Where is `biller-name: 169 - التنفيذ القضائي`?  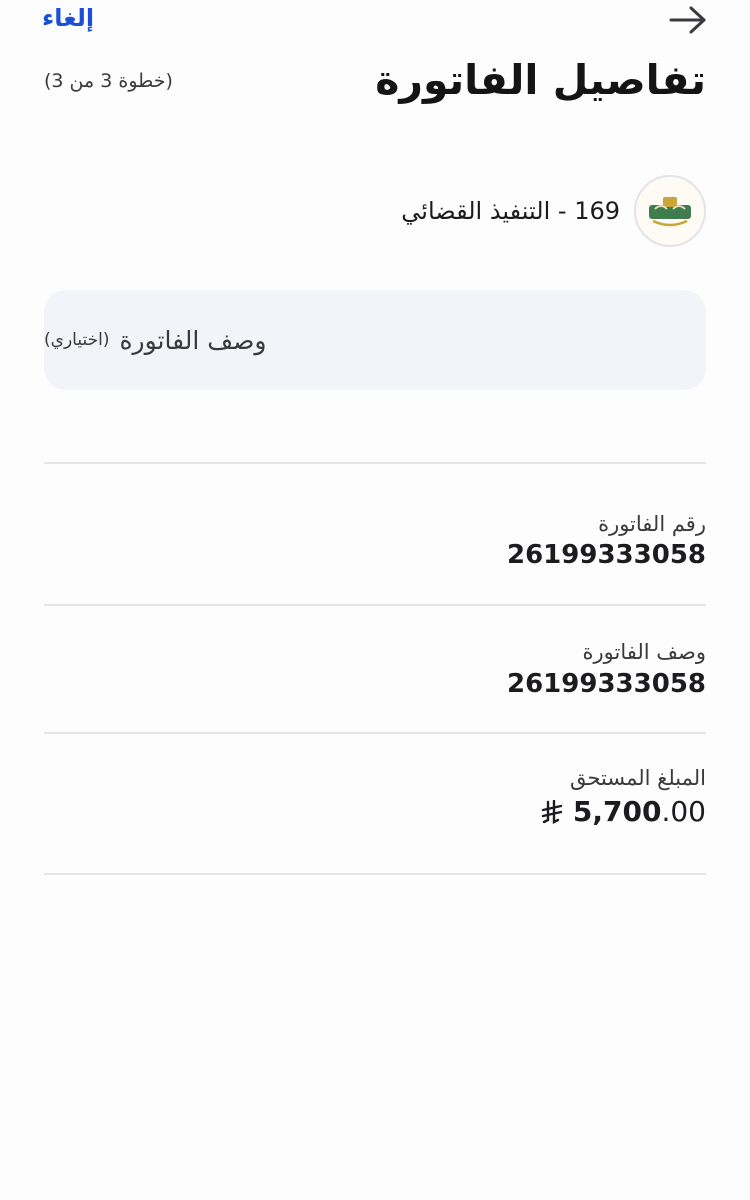
biller-name: 169 - التنفيذ القضائي is located at coordinates (510, 211).